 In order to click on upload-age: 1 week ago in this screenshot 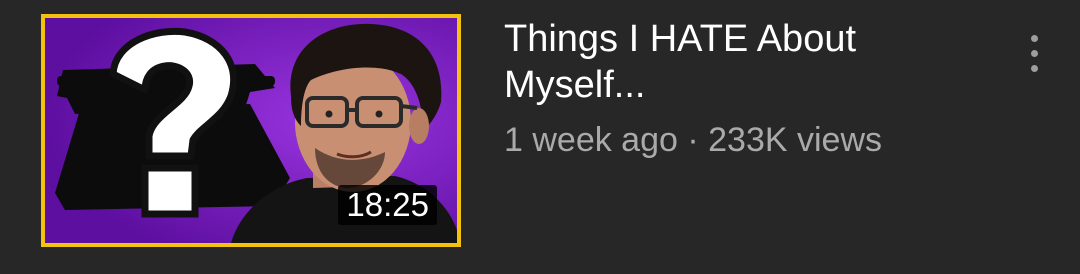, I will do `click(591, 140)`.